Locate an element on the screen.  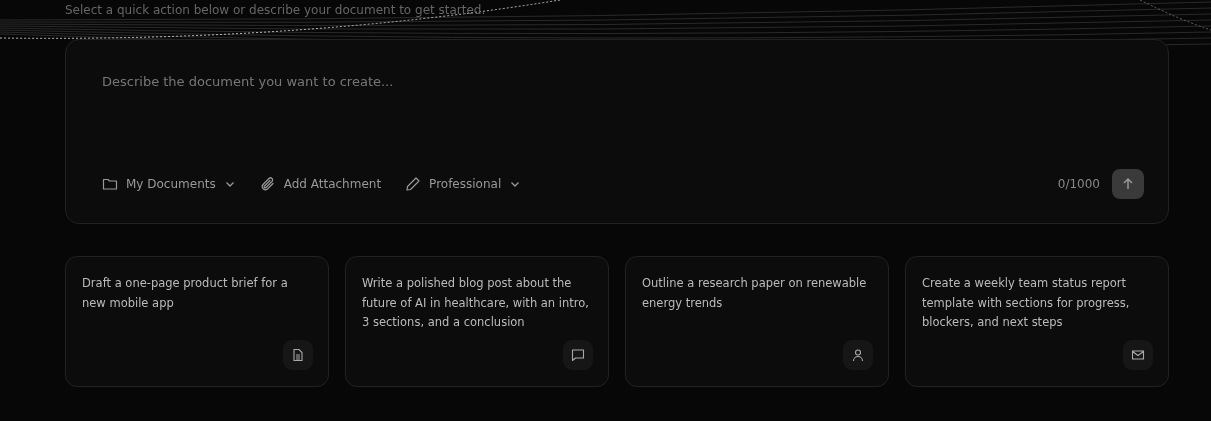
suggestion-card: Draft a one-page product brief for a new mobile app is located at coordinates (197, 321).